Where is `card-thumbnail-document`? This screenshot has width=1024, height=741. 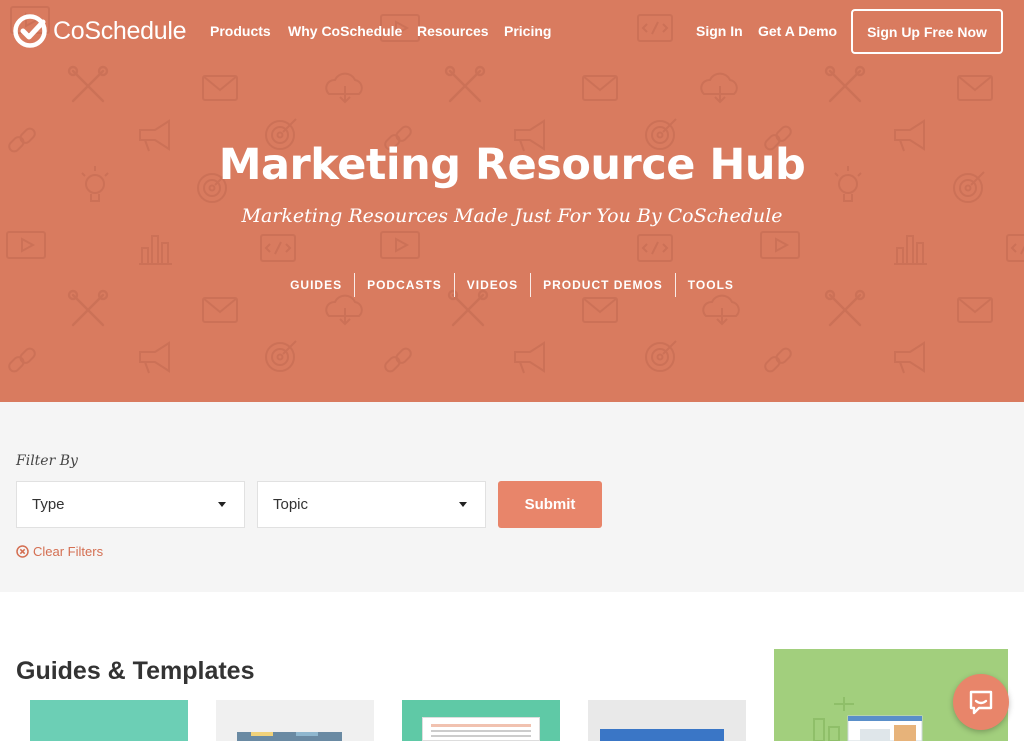
card-thumbnail-document is located at coordinates (481, 729).